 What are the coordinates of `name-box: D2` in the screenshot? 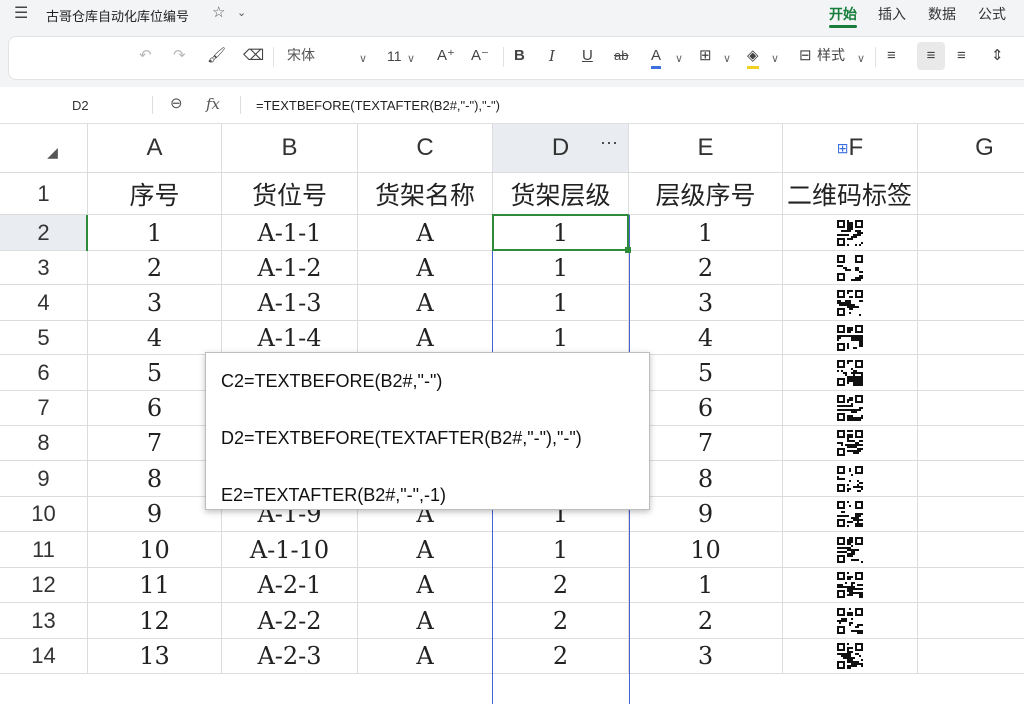 It's located at (80, 105).